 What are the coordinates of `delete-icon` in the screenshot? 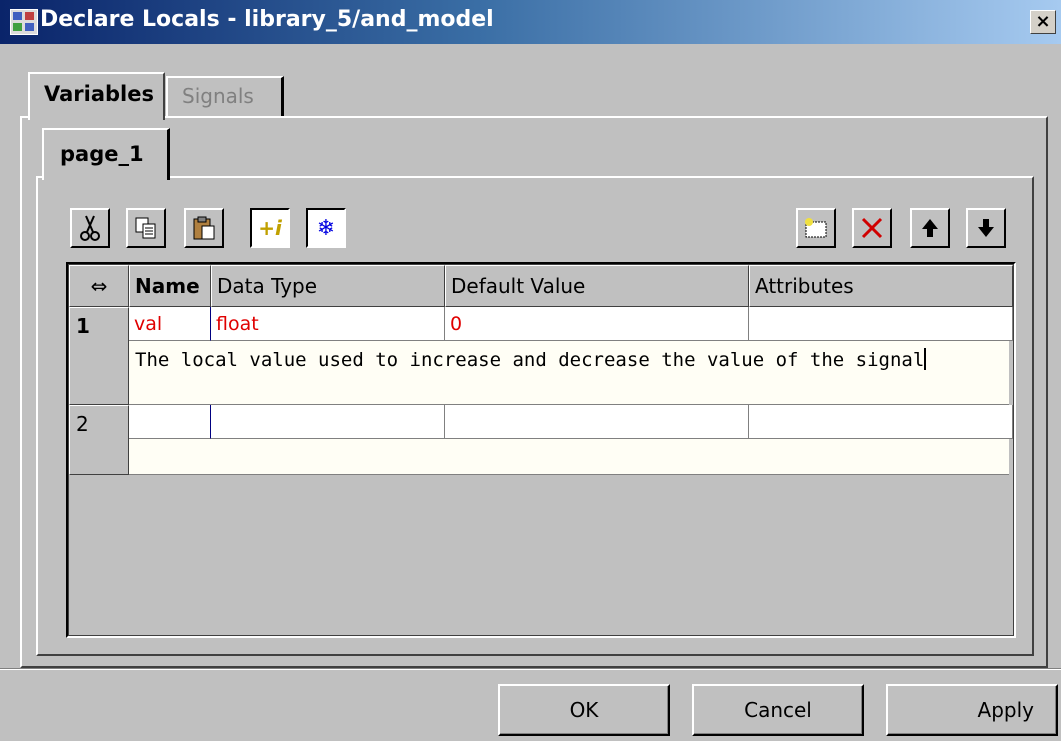 It's located at (872, 228).